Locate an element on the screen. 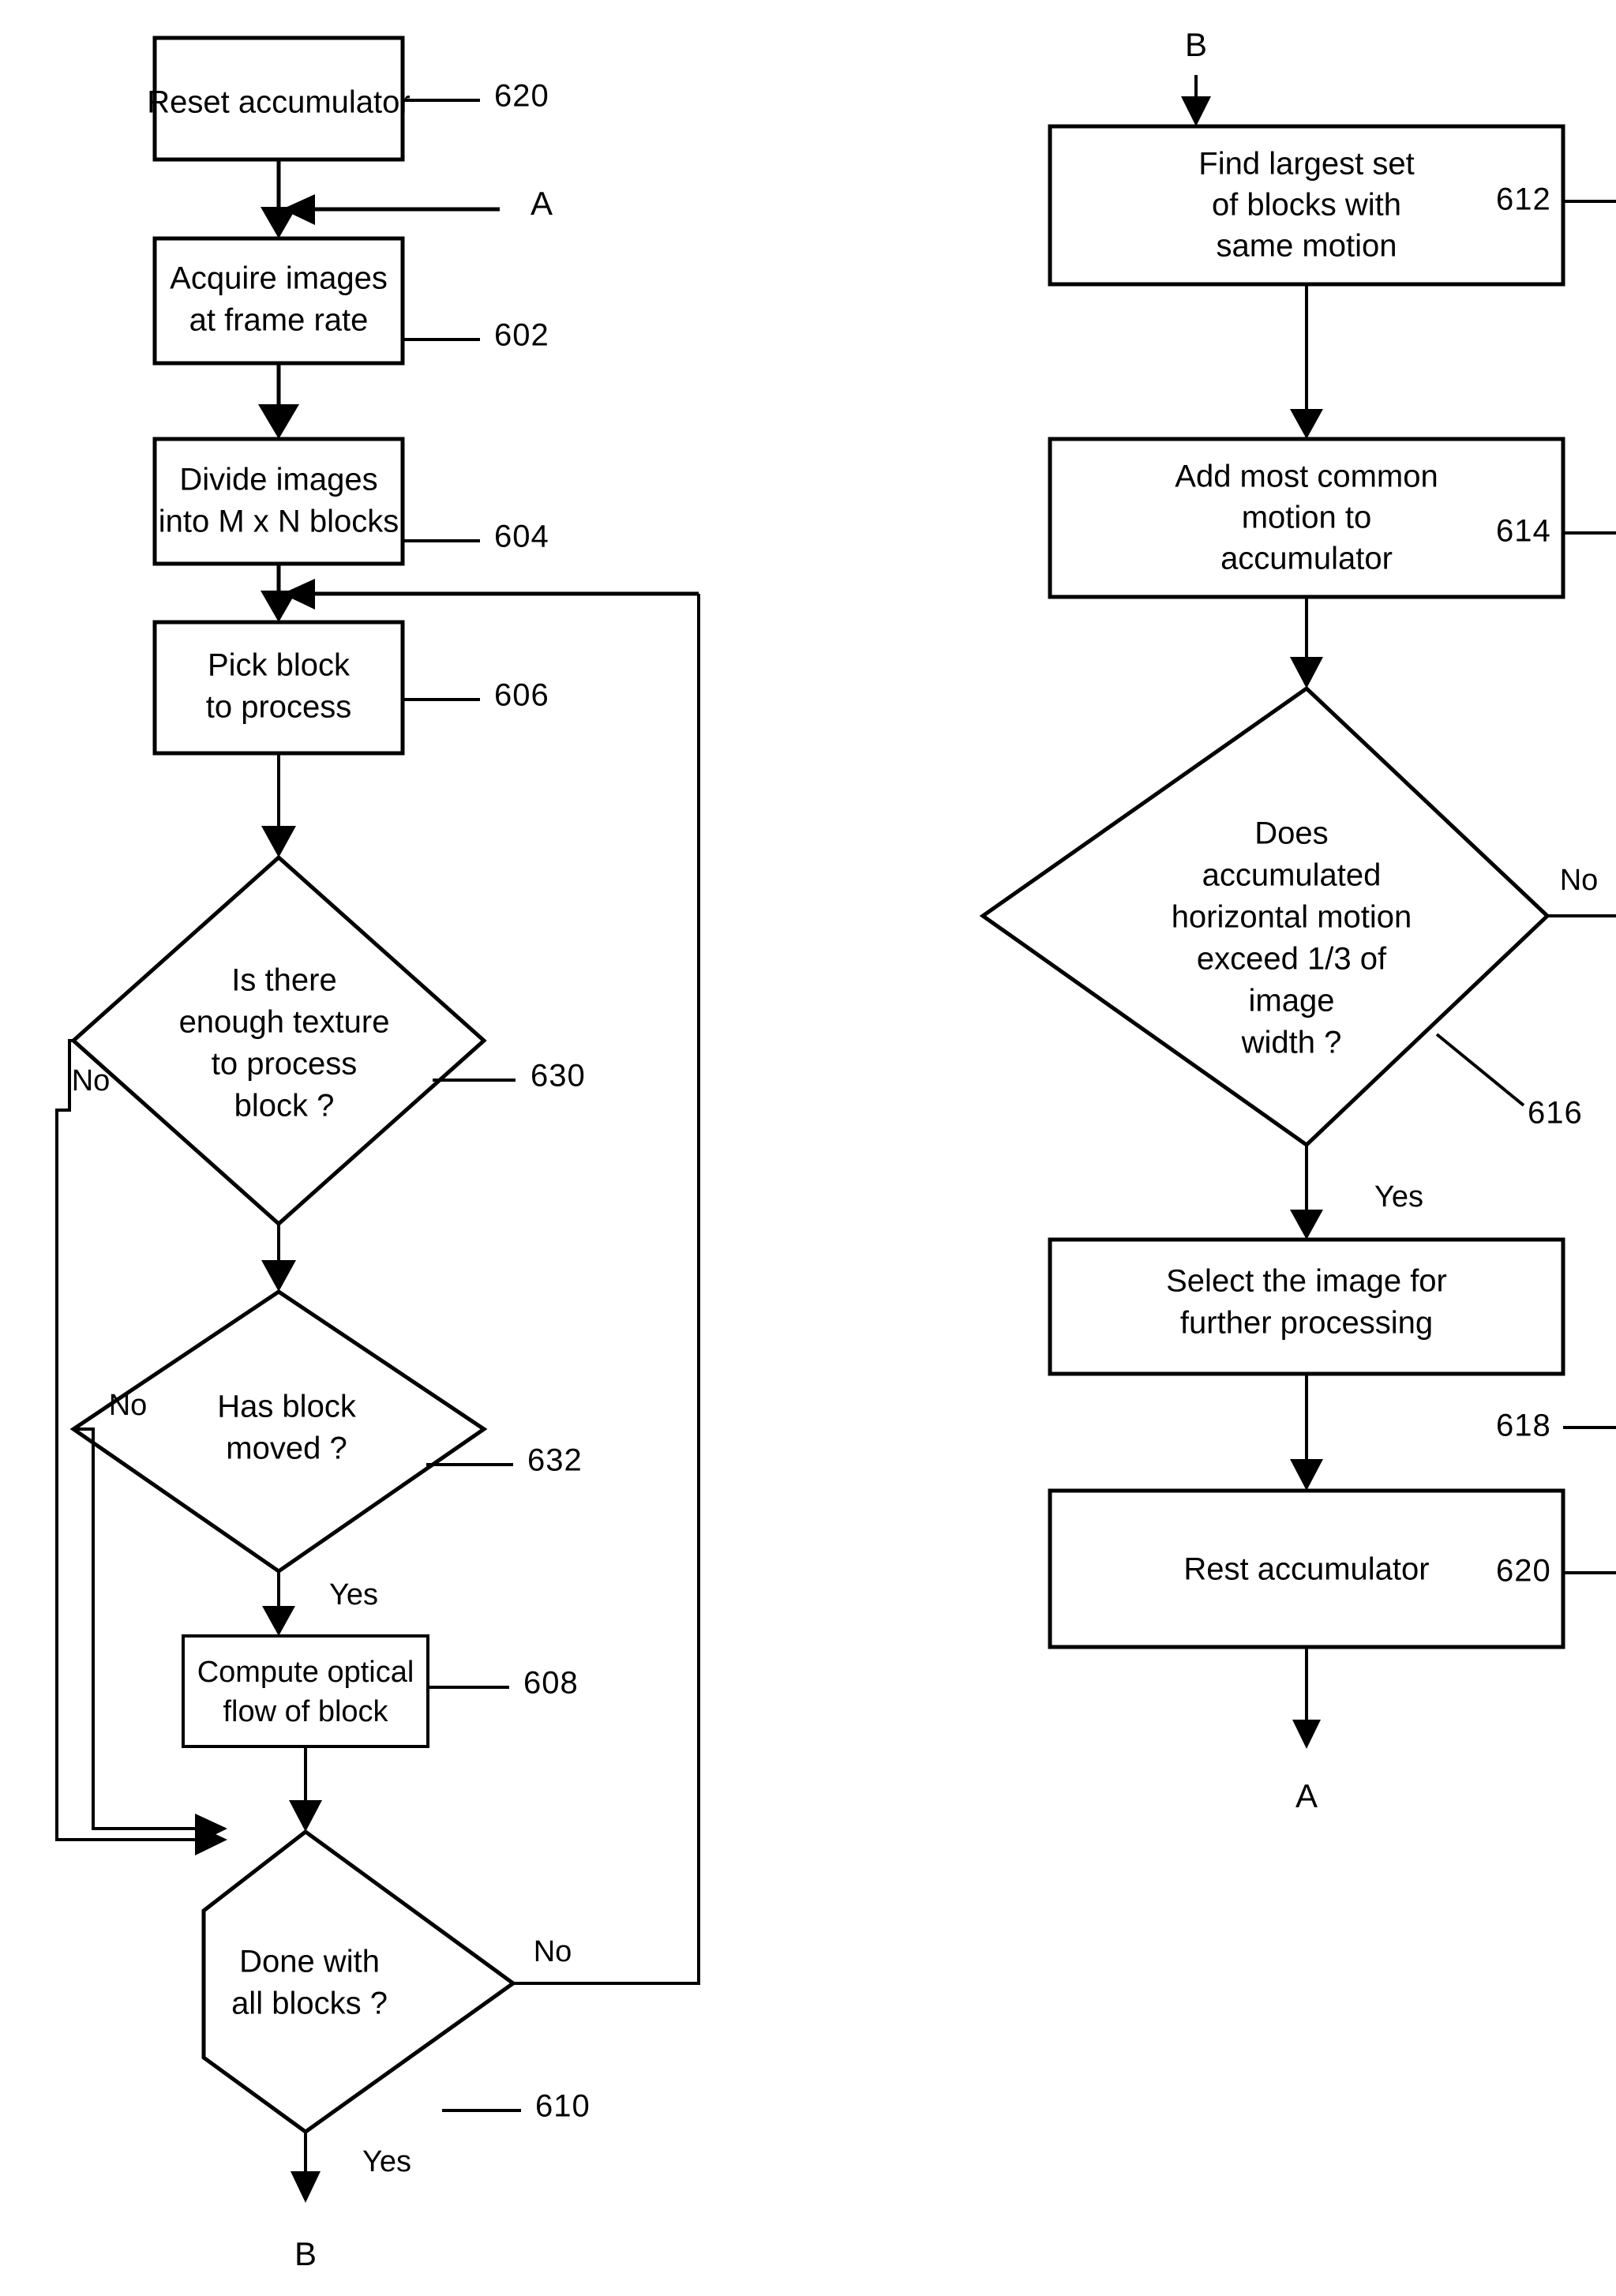 The height and width of the screenshot is (2296, 1616). node-label-rest-accumulator: Rest accumulator is located at coordinates (1306, 1569).